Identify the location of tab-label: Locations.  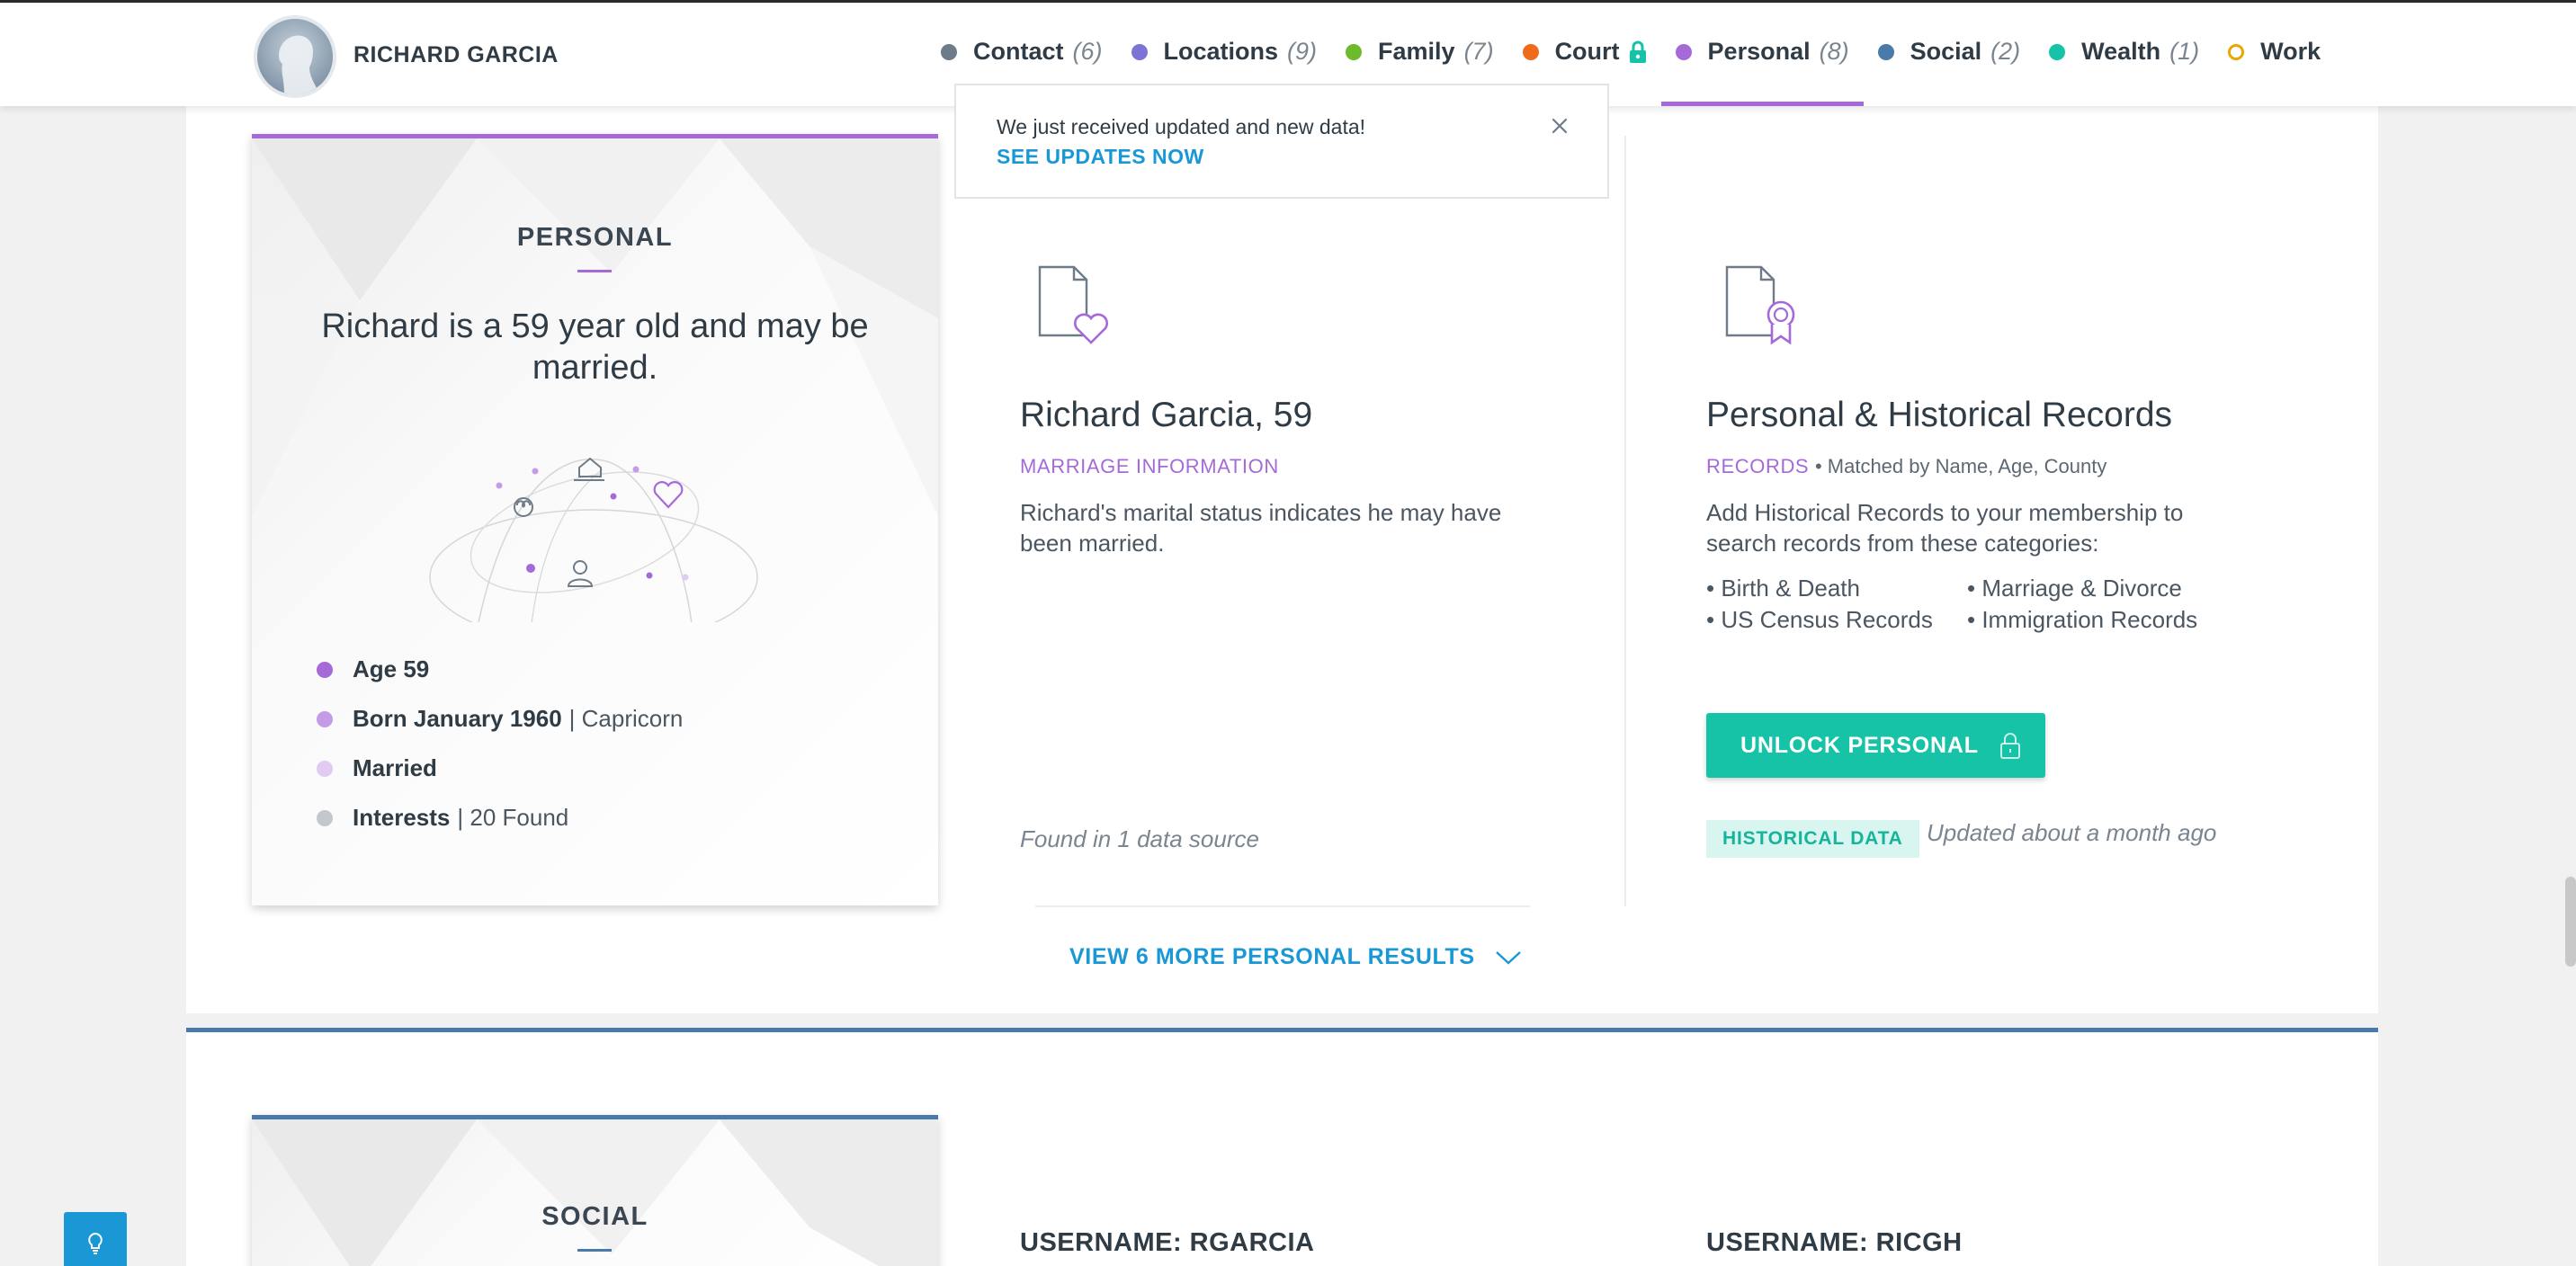
(1221, 51).